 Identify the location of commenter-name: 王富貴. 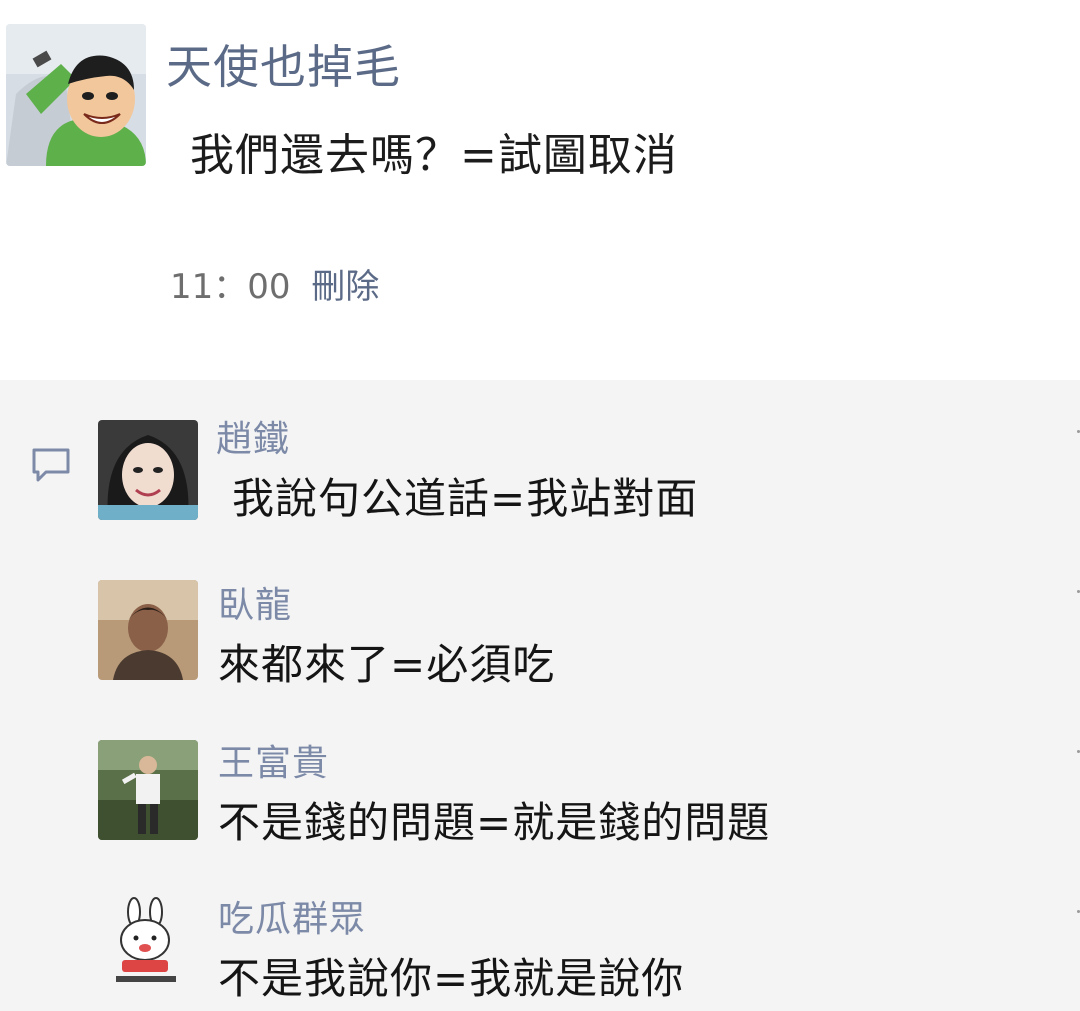
(273, 764).